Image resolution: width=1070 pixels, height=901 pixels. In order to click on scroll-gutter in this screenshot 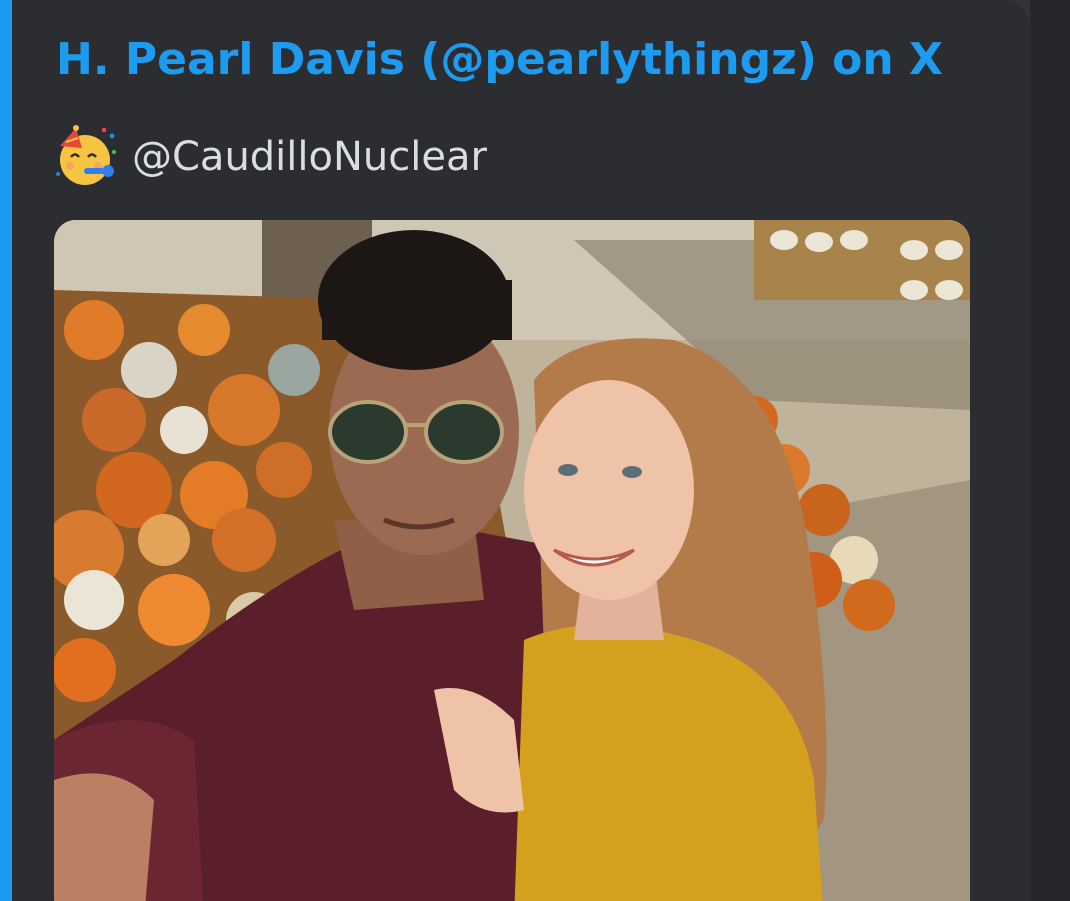, I will do `click(1050, 450)`.